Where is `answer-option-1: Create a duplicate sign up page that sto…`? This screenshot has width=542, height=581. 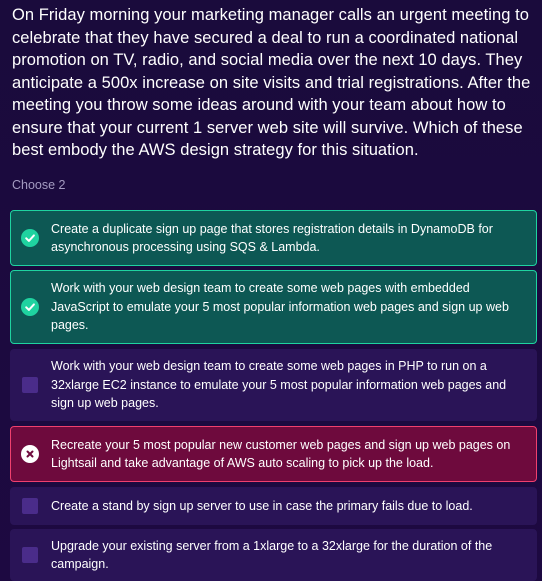 answer-option-1: Create a duplicate sign up page that sto… is located at coordinates (273, 238).